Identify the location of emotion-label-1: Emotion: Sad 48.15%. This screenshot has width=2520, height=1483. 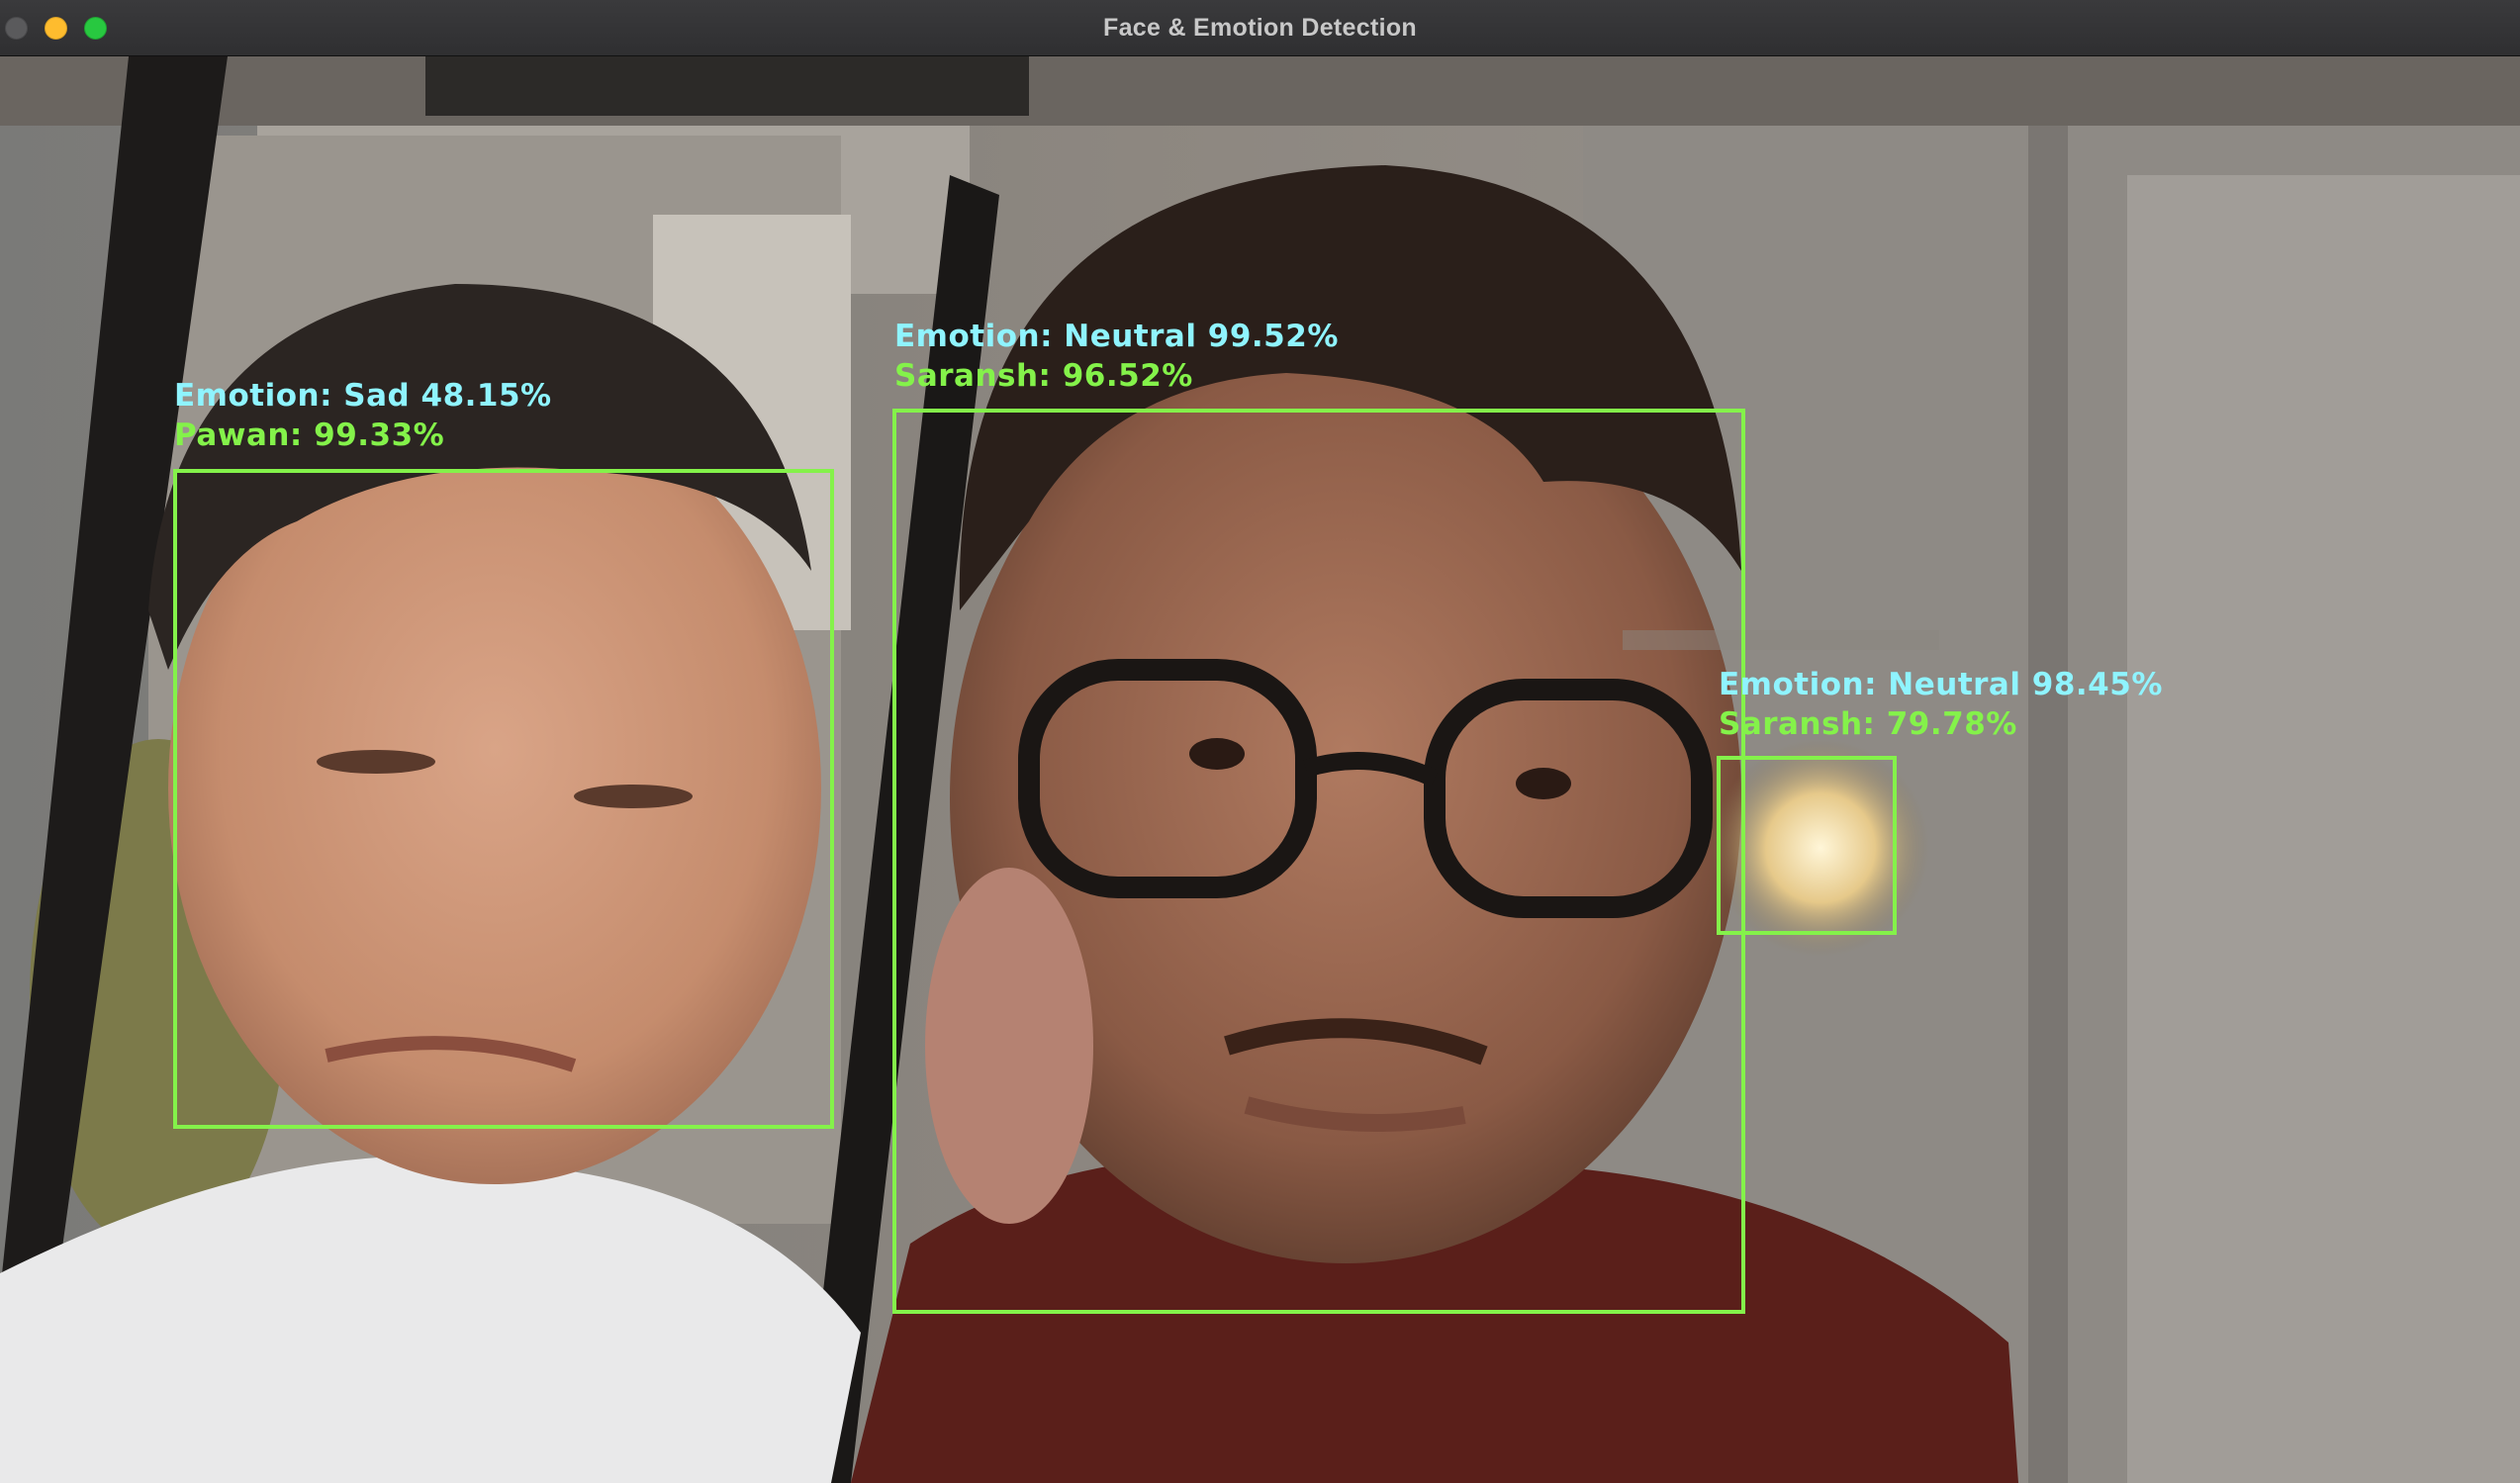
(363, 396).